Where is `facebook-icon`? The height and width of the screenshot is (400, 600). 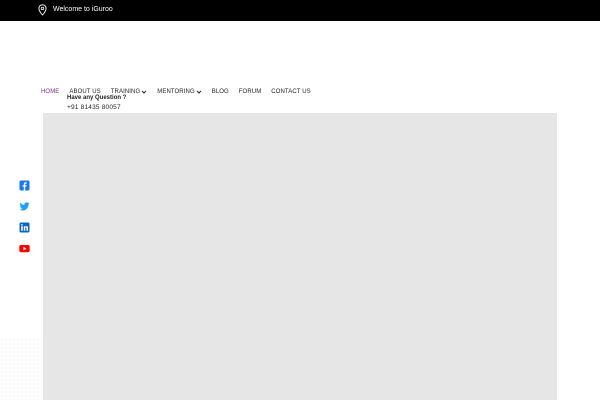 facebook-icon is located at coordinates (24, 184).